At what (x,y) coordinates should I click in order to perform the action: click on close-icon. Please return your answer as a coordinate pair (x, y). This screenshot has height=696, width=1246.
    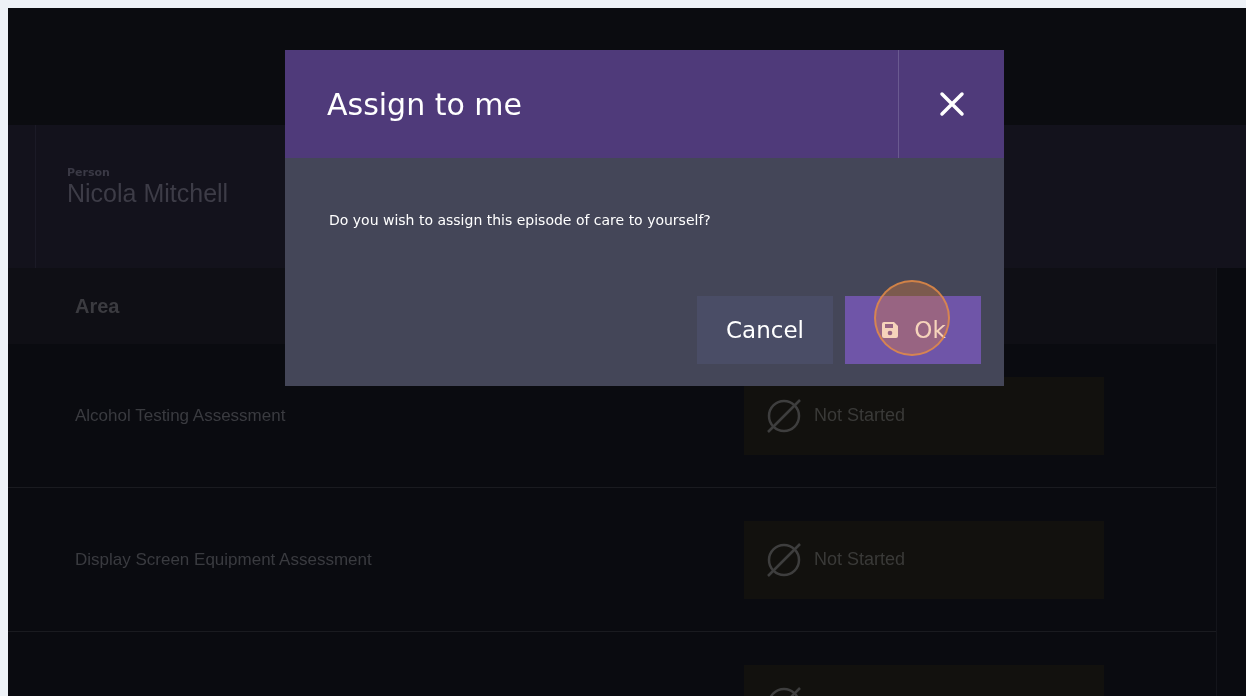
    Looking at the image, I should click on (951, 104).